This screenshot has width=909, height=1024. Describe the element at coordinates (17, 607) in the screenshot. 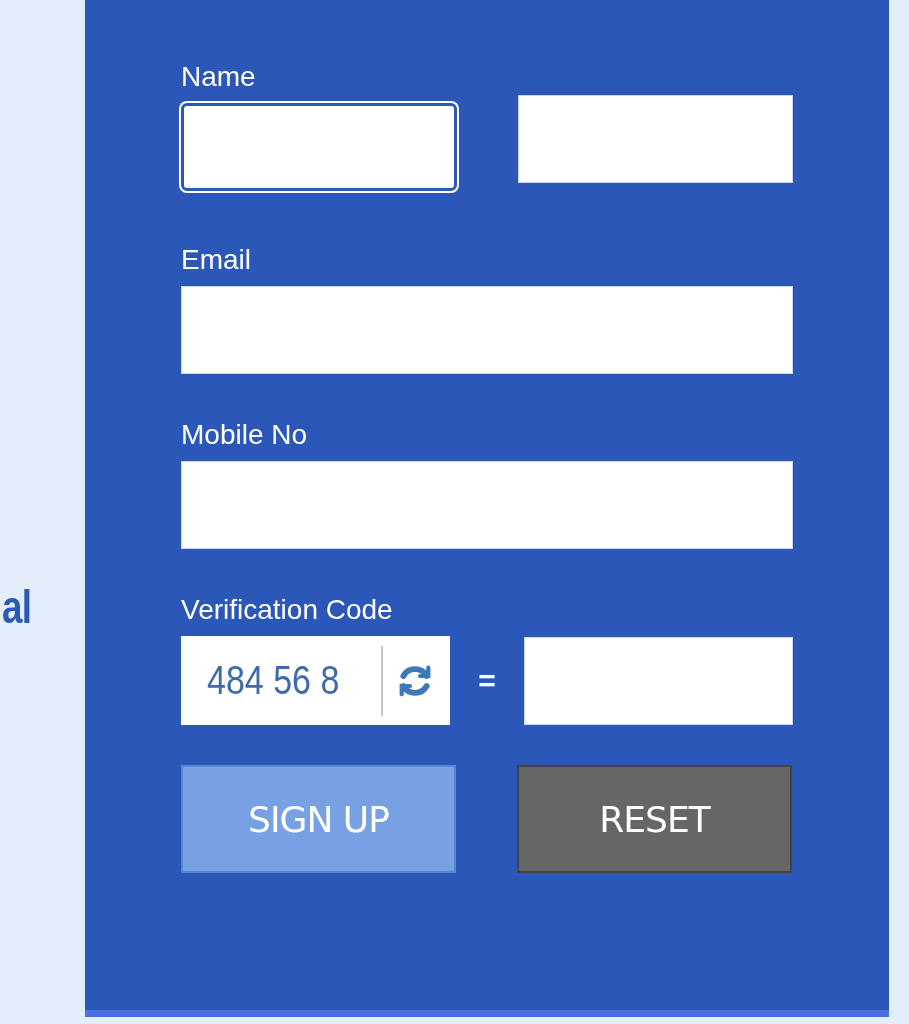

I see `heading-text: al` at that location.